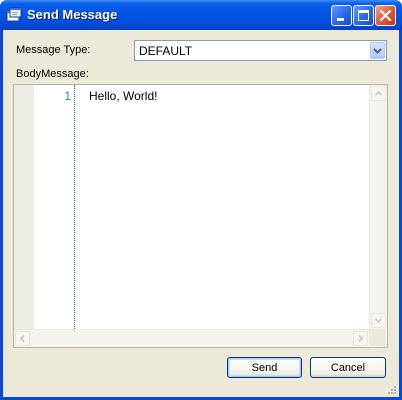 This screenshot has width=402, height=400. I want to click on maximize-icon, so click(363, 15).